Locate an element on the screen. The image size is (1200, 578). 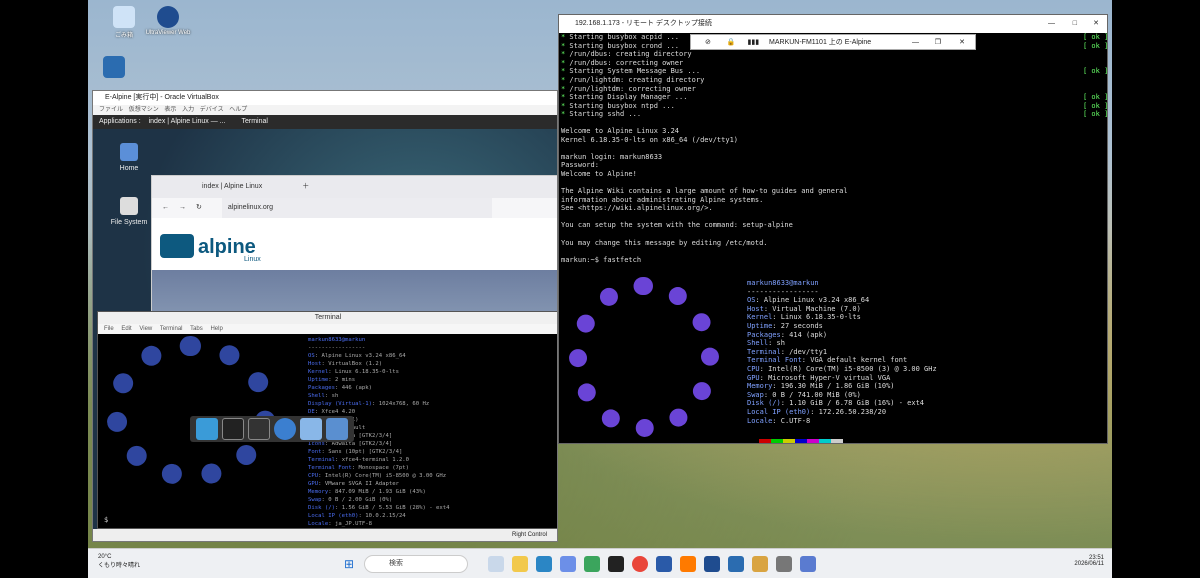
applications-menu: Applications : is located at coordinates (120, 121).